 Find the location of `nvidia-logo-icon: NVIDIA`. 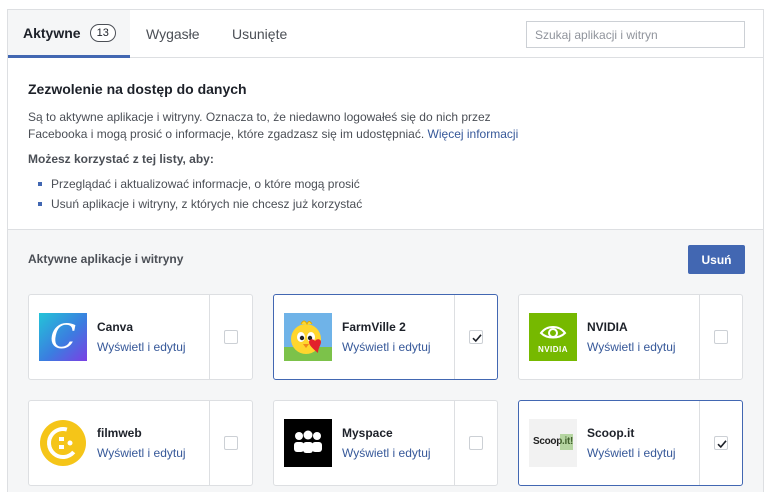

nvidia-logo-icon: NVIDIA is located at coordinates (553, 337).